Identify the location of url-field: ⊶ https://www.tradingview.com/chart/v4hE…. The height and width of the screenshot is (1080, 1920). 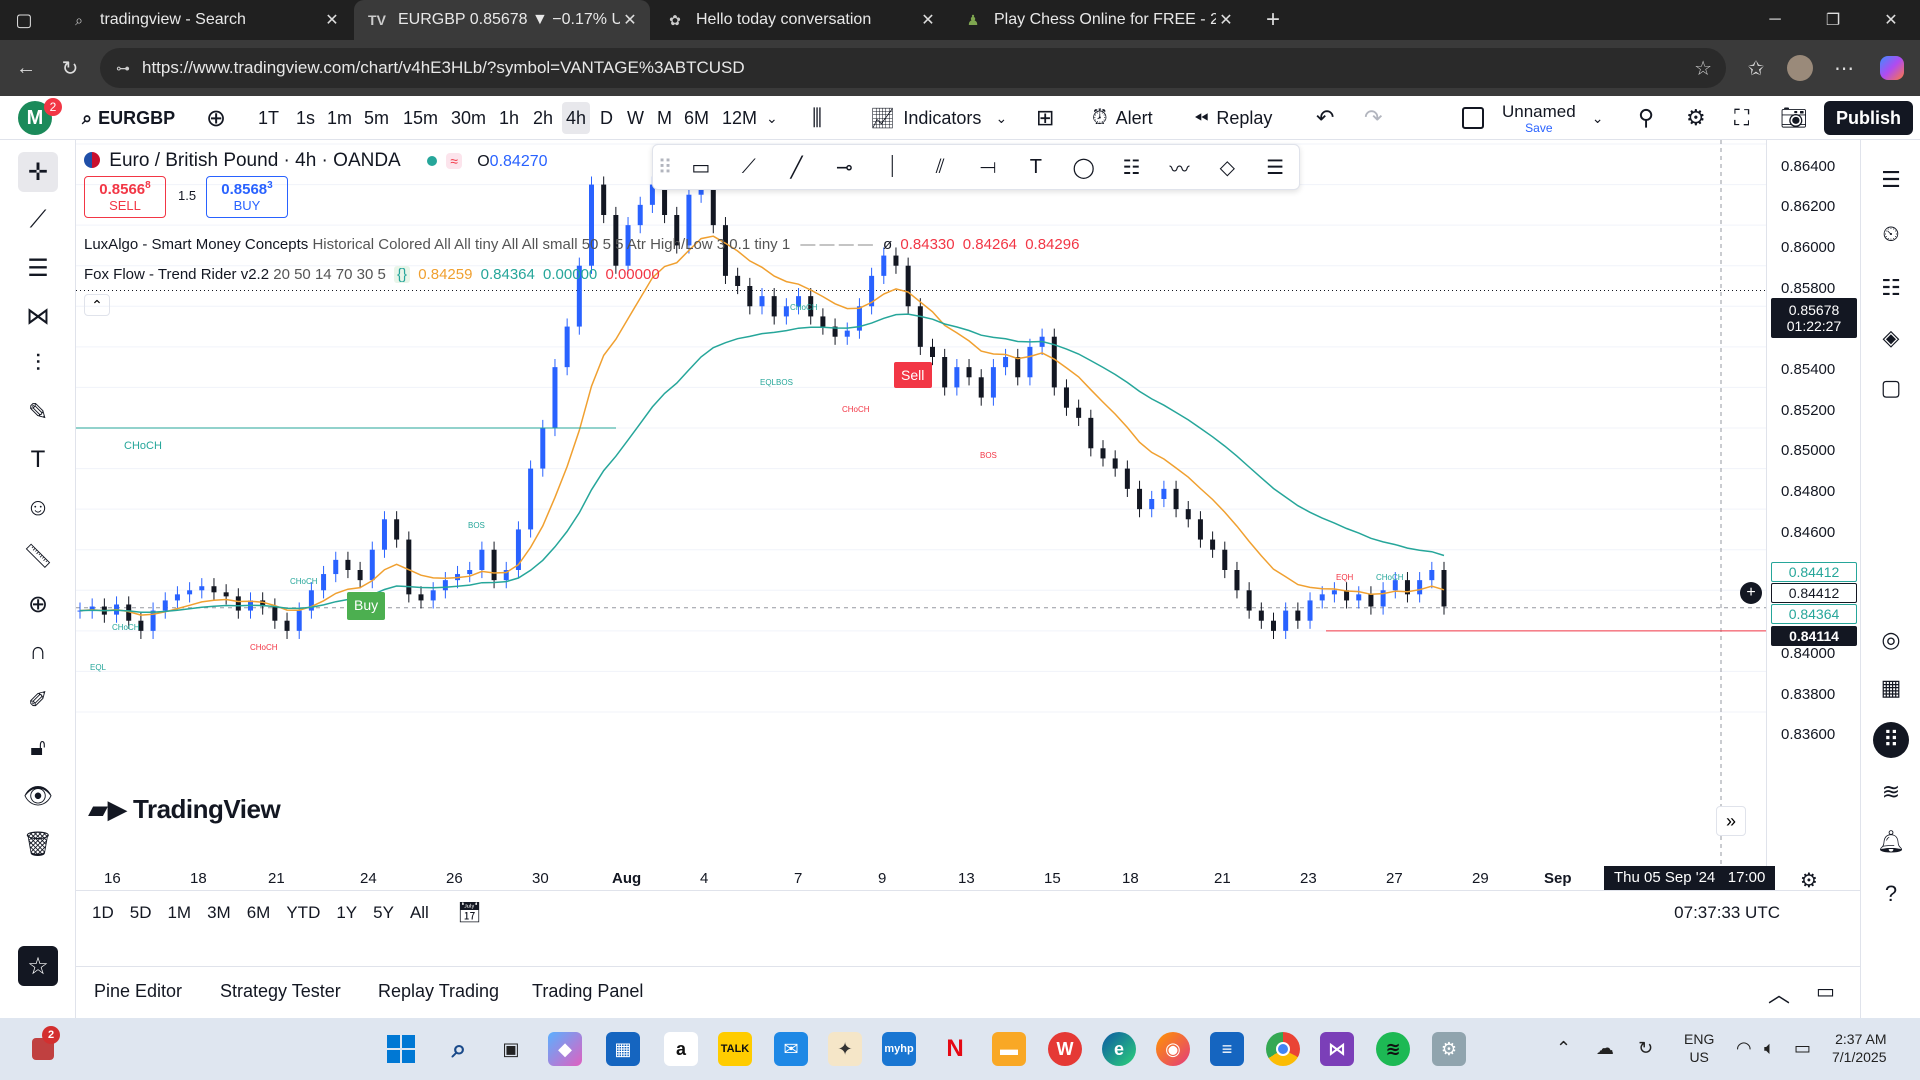
(913, 68).